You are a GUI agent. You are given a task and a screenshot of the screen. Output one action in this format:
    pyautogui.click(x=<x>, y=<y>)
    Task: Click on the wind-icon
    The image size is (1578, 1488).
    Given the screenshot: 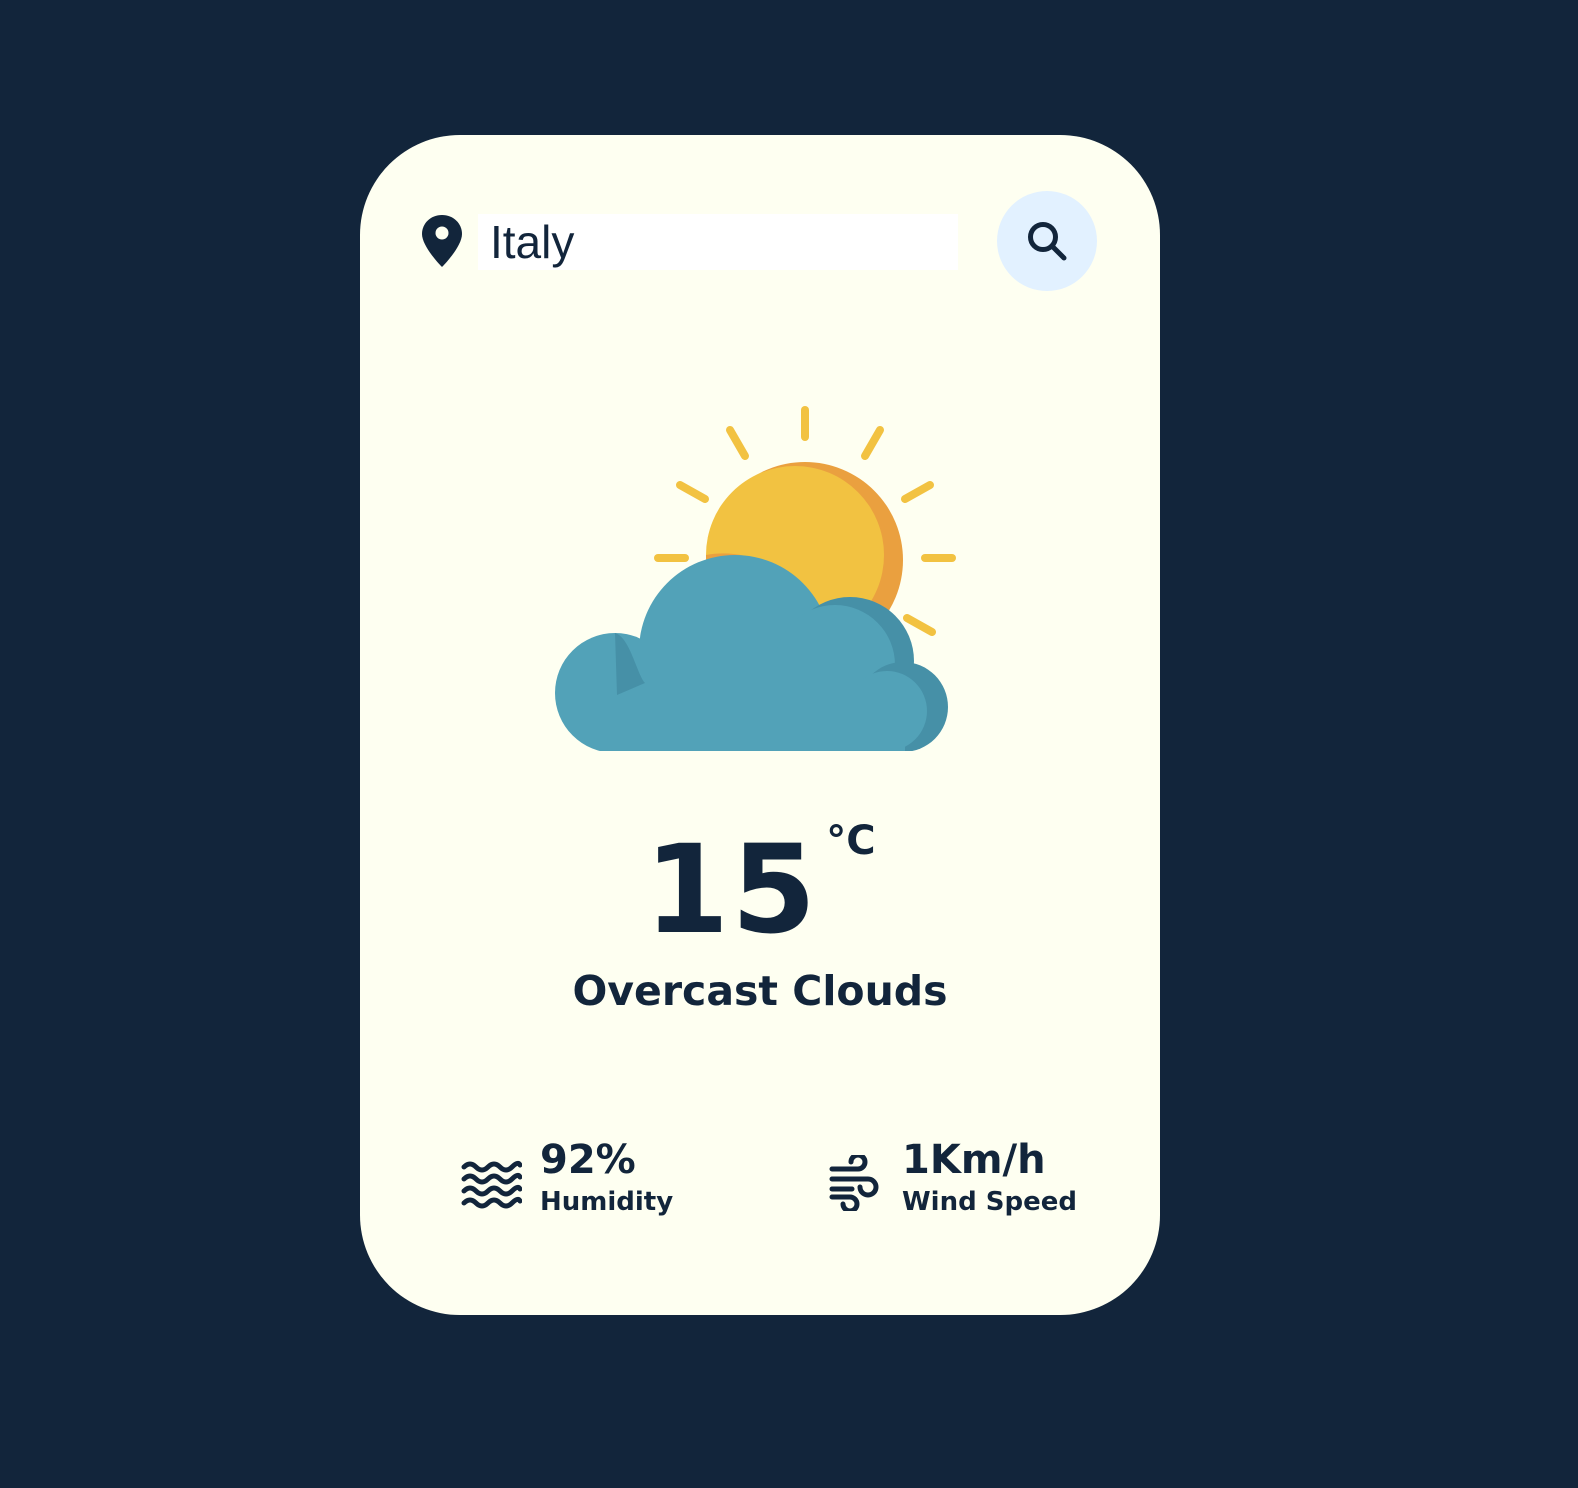 What is the action you would take?
    pyautogui.click(x=854, y=1183)
    